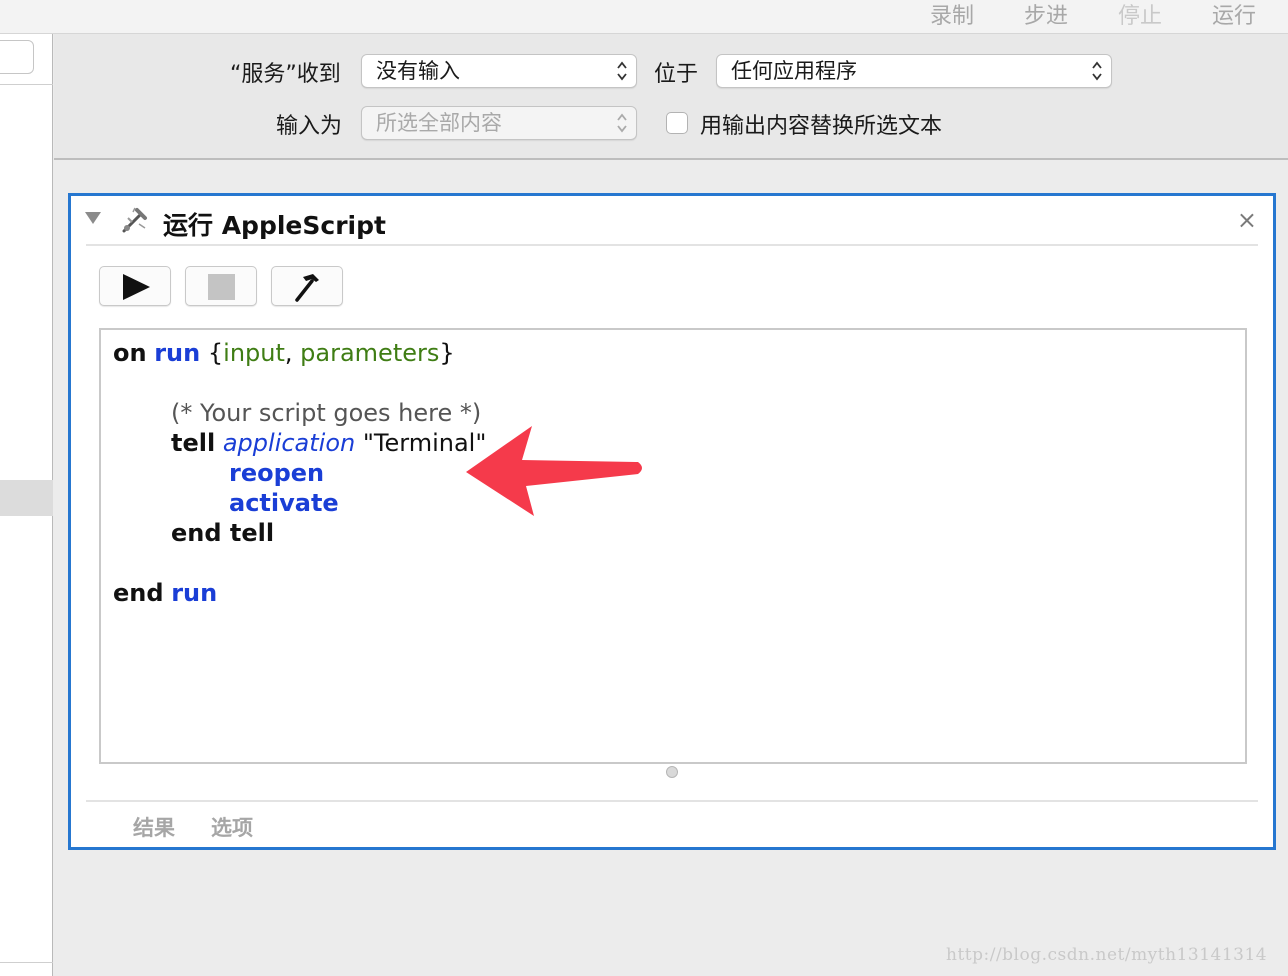  Describe the element at coordinates (309, 126) in the screenshot. I see `input-is-label: 输入为` at that location.